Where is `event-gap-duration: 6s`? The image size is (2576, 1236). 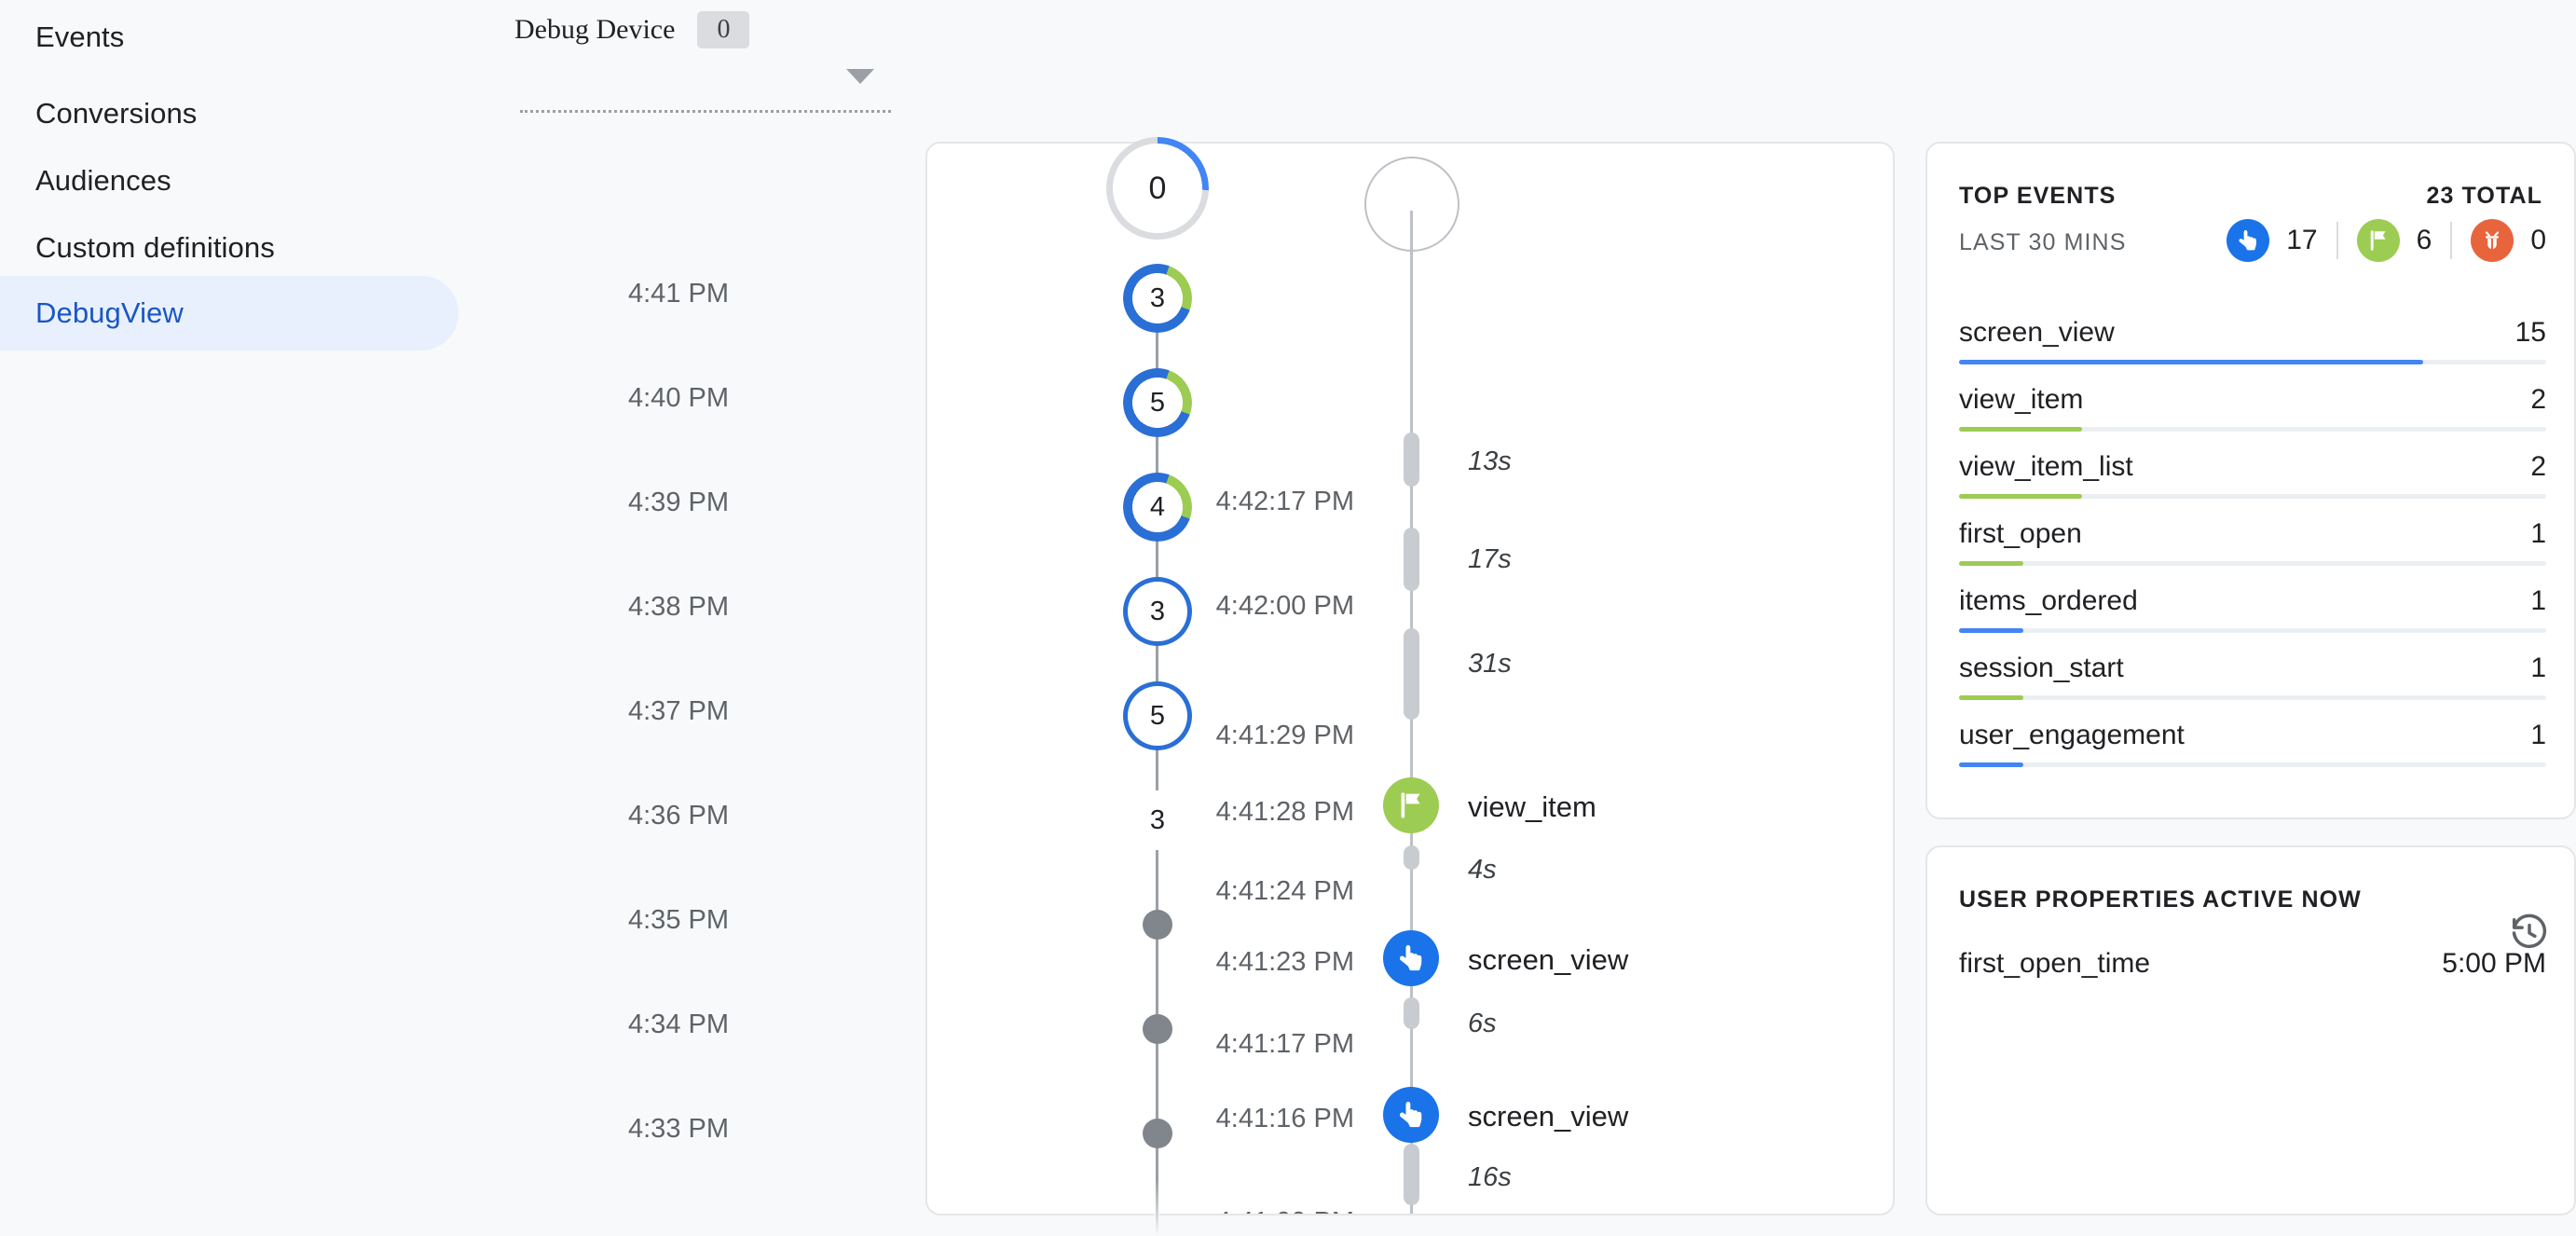 event-gap-duration: 6s is located at coordinates (1482, 1023).